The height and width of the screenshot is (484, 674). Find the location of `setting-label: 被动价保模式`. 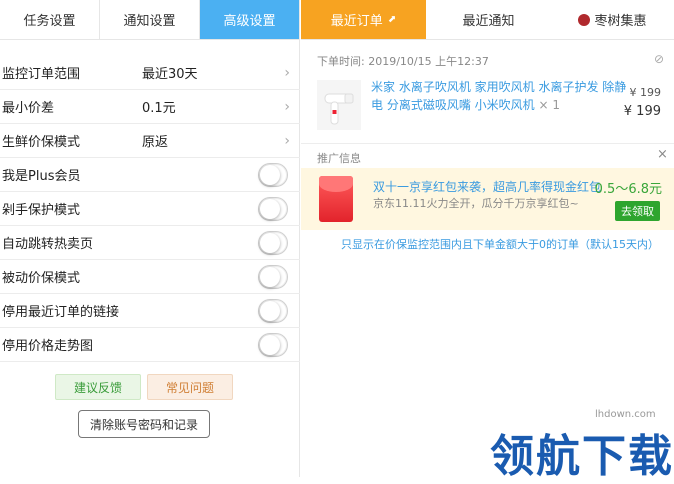

setting-label: 被动价保模式 is located at coordinates (41, 278).